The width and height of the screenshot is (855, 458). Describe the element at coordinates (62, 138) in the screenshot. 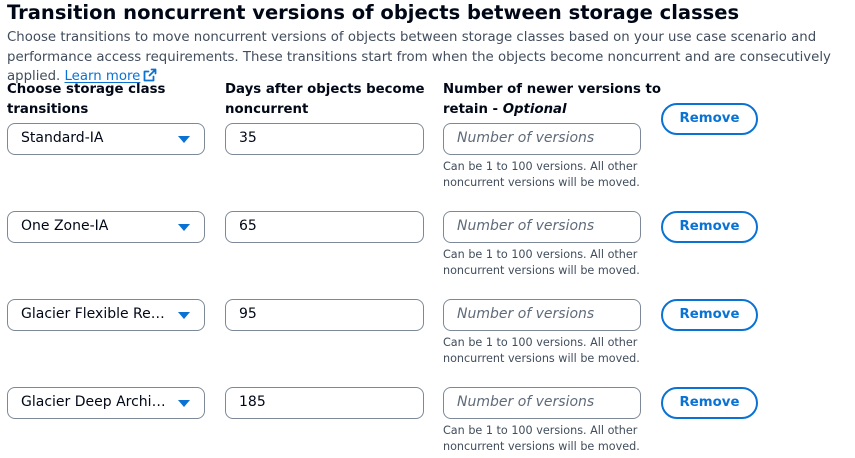

I see `storage-class-value: Standard-IA` at that location.